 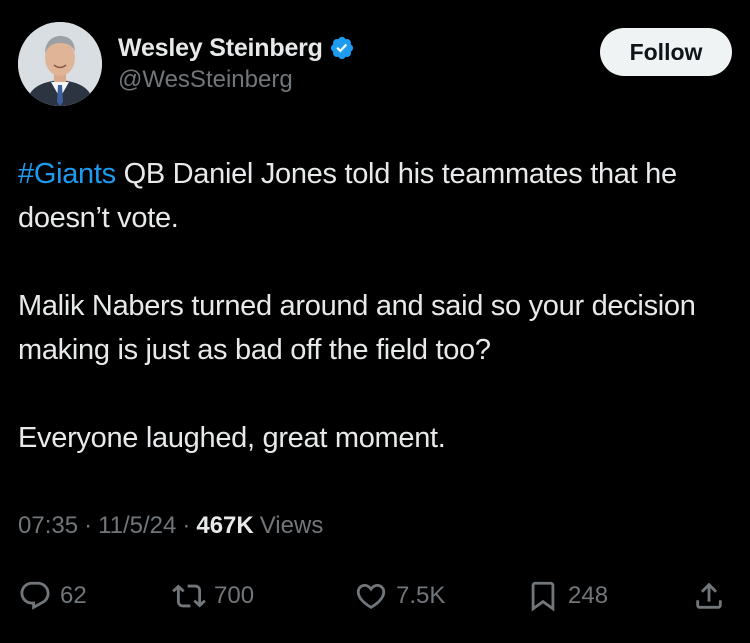 I want to click on retweet-icon, so click(x=189, y=596).